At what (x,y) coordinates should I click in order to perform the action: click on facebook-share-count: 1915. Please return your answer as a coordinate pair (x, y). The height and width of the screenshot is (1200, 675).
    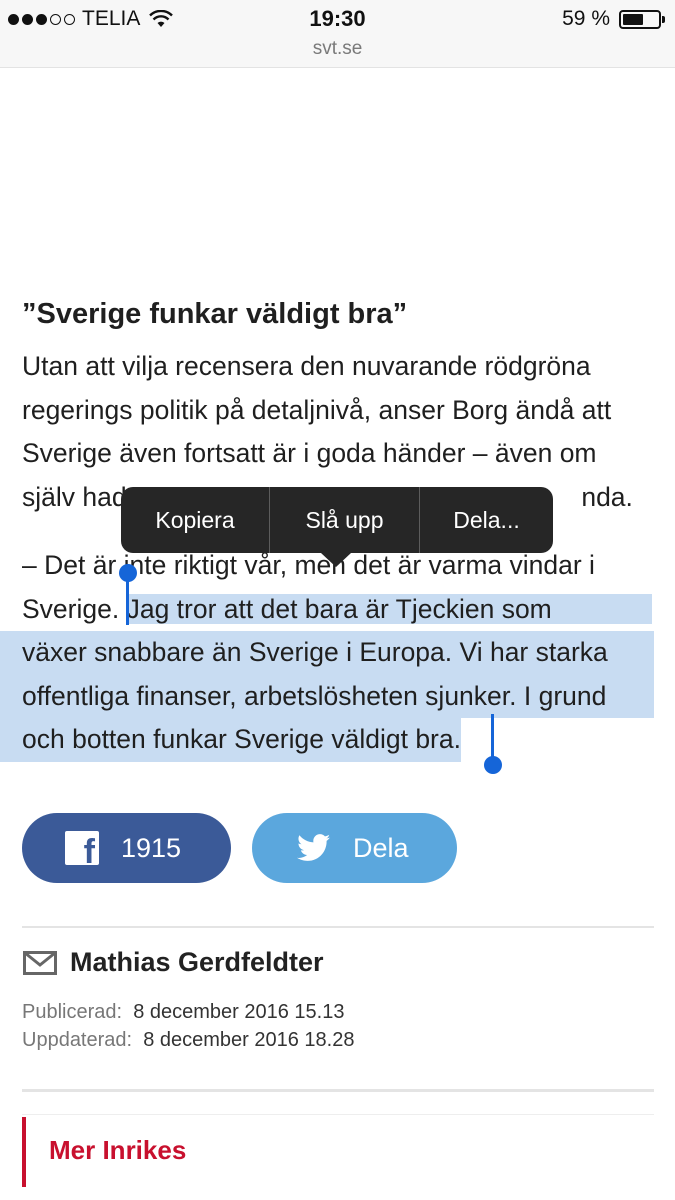
    Looking at the image, I should click on (151, 847).